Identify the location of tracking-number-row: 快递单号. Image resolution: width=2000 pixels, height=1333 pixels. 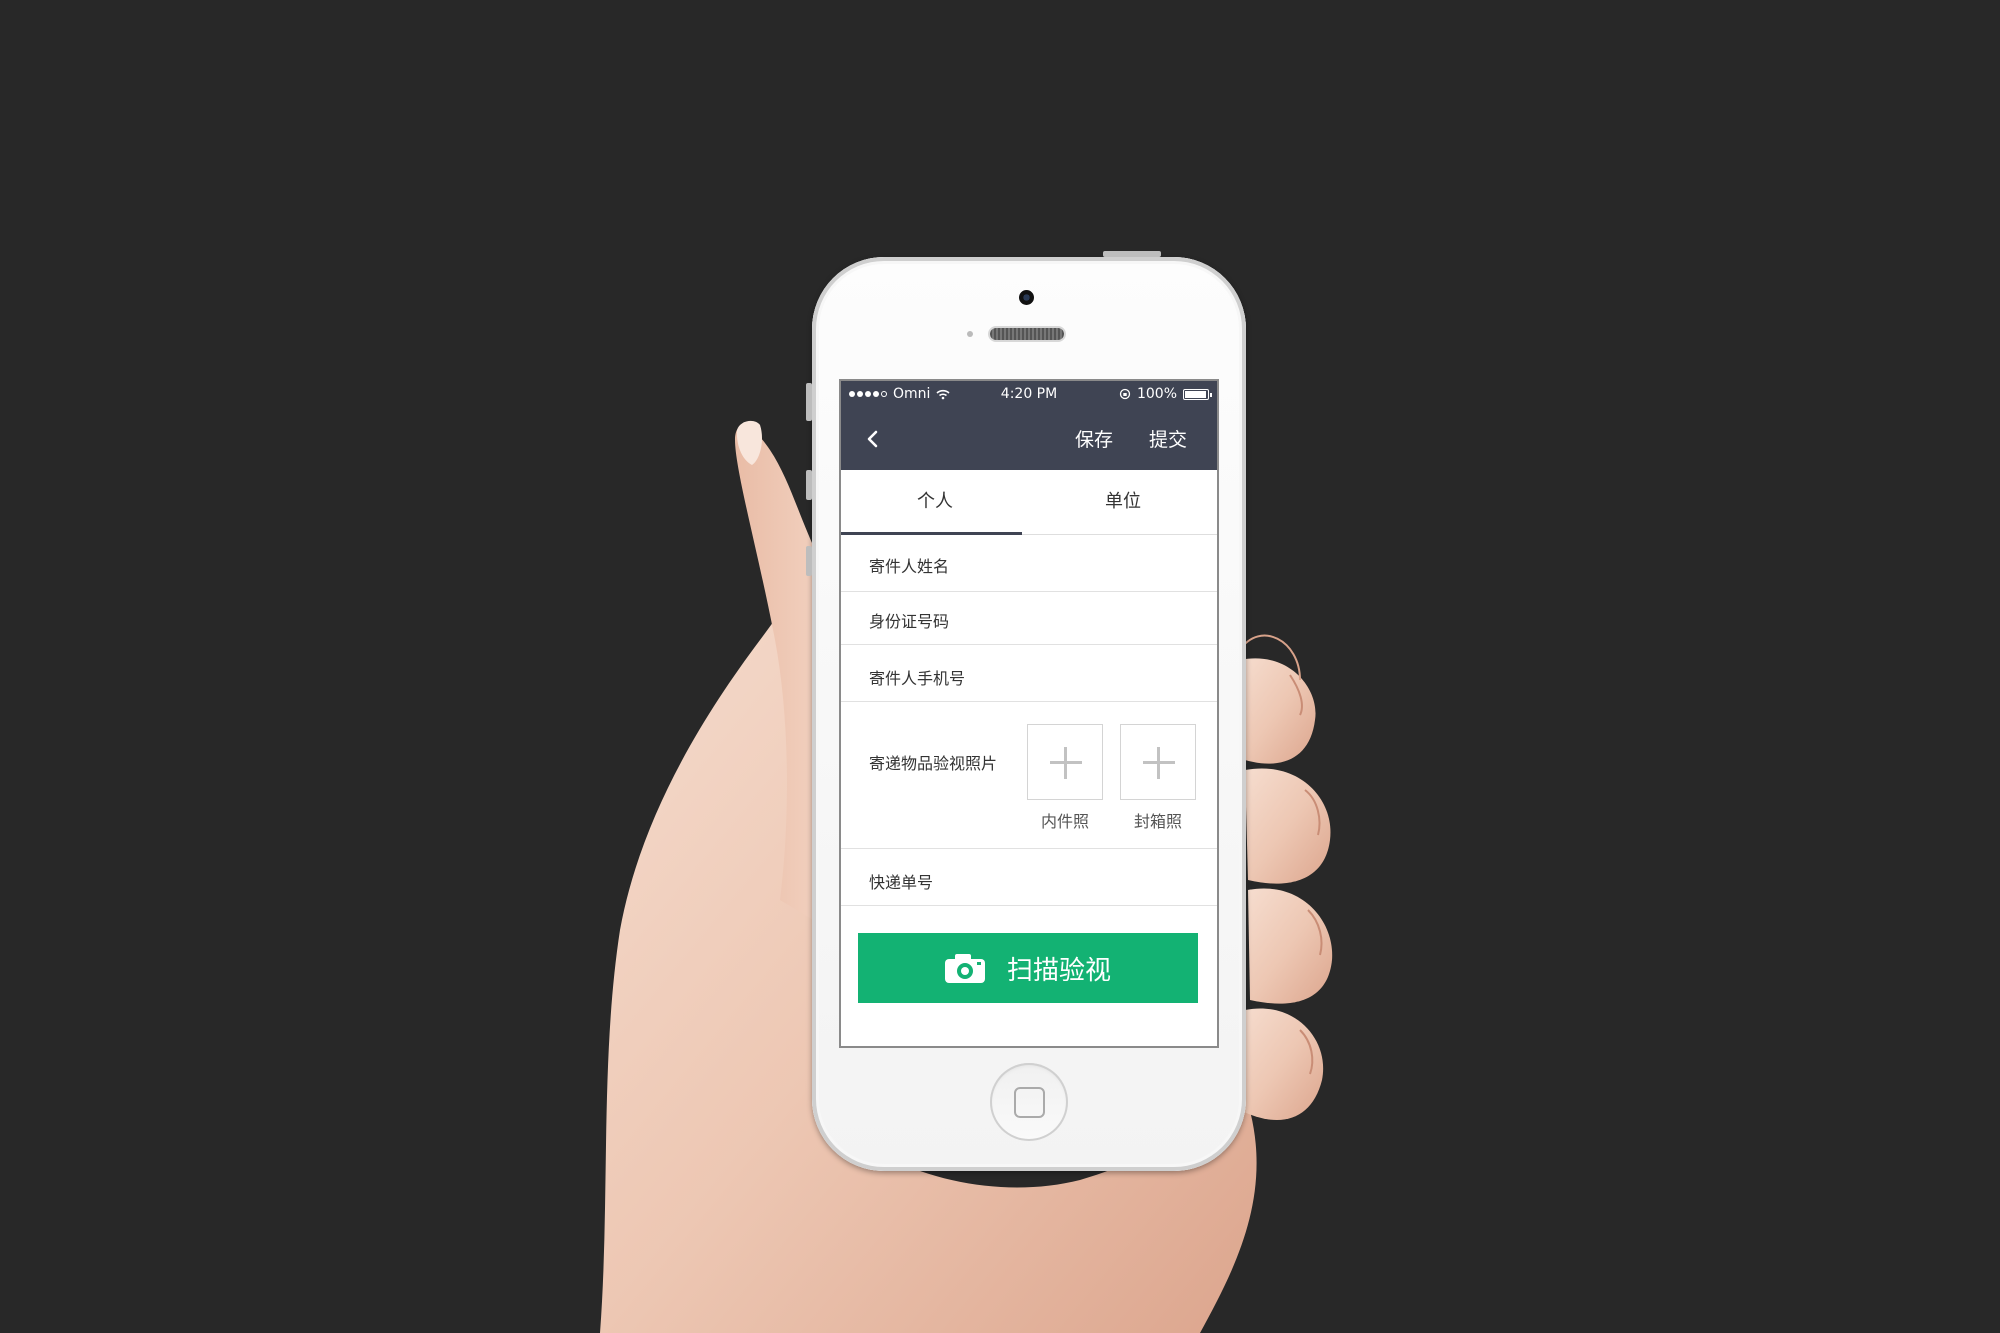
(1029, 877).